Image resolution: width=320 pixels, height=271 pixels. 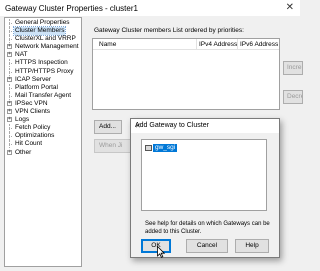 I want to click on gateway-list-item: gw_sgi, so click(x=161, y=147).